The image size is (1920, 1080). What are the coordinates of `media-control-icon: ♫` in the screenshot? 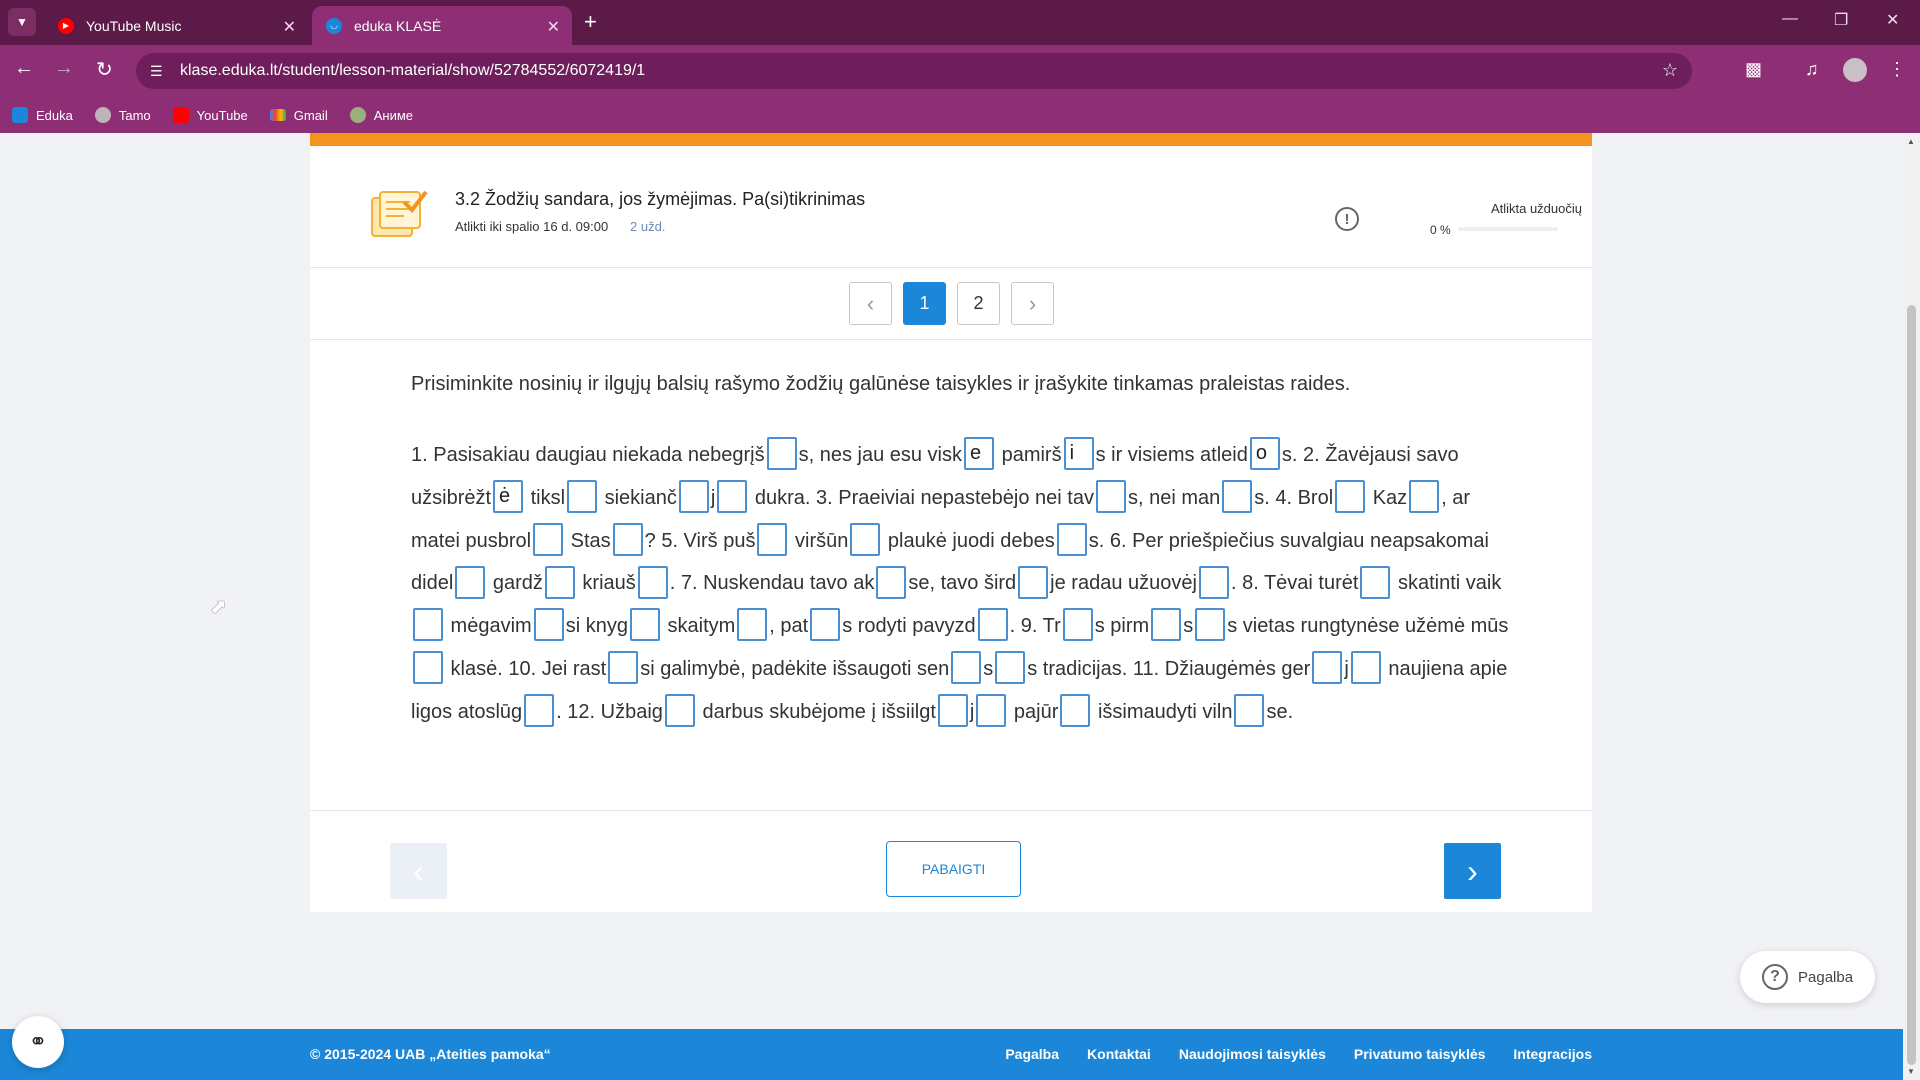 It's located at (1812, 69).